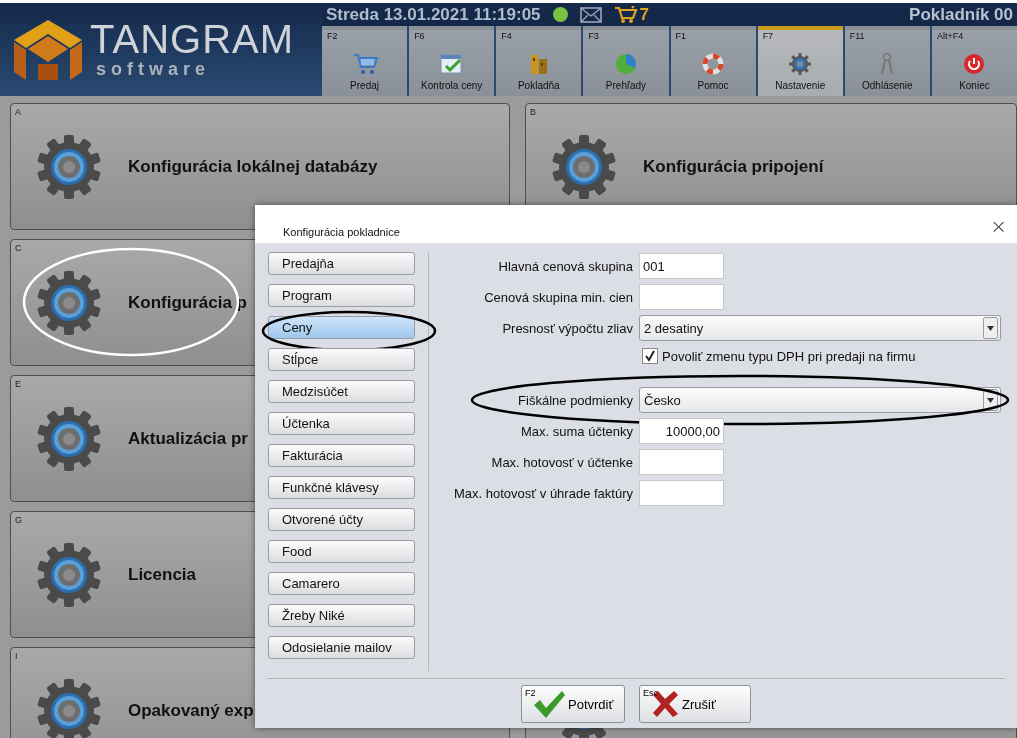 This screenshot has height=738, width=1017. I want to click on shortcut-key: F1, so click(680, 36).